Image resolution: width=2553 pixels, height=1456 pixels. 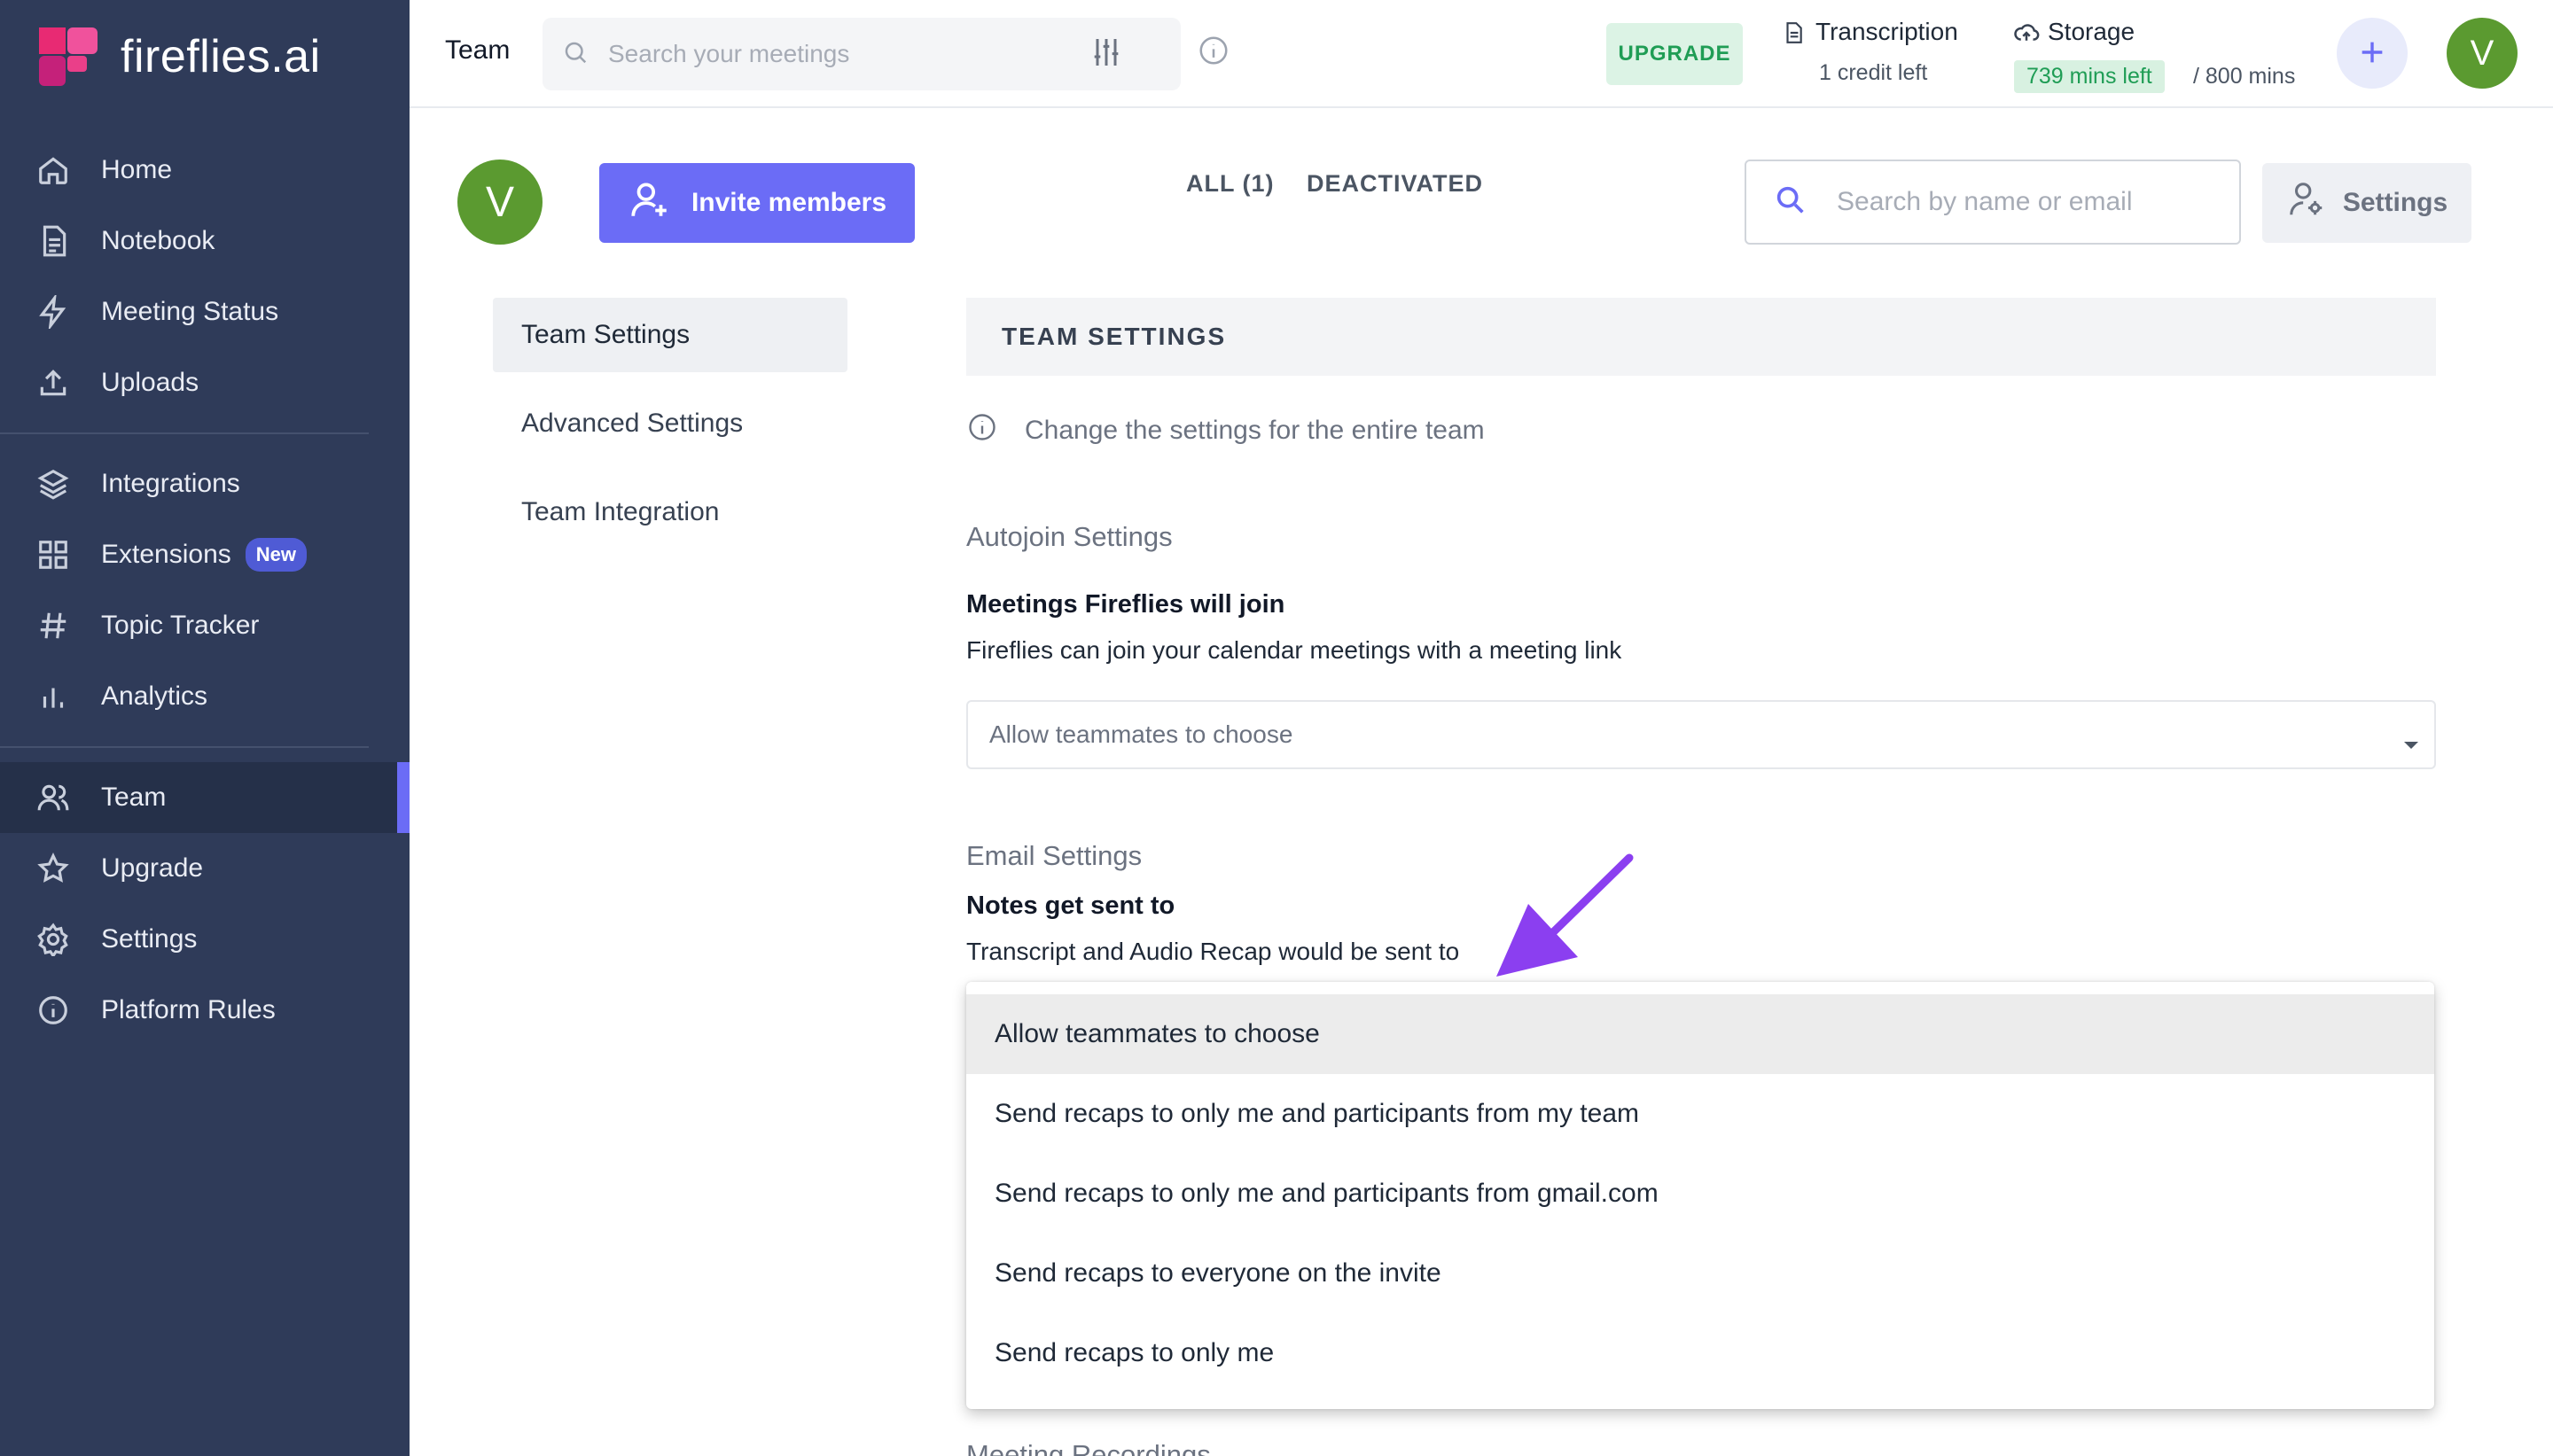 I want to click on team-settings-button: Settings, so click(x=2366, y=203).